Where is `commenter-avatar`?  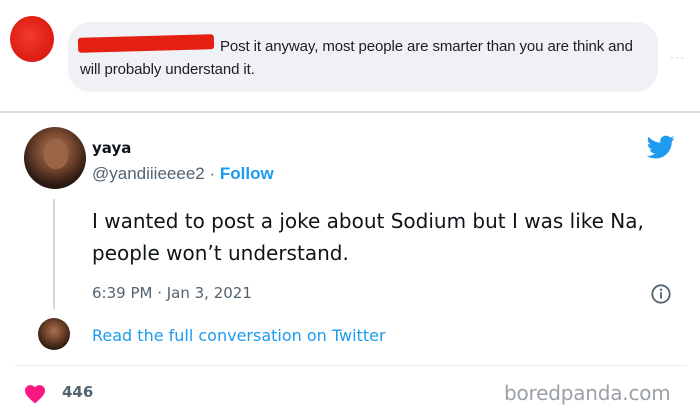 commenter-avatar is located at coordinates (32, 39).